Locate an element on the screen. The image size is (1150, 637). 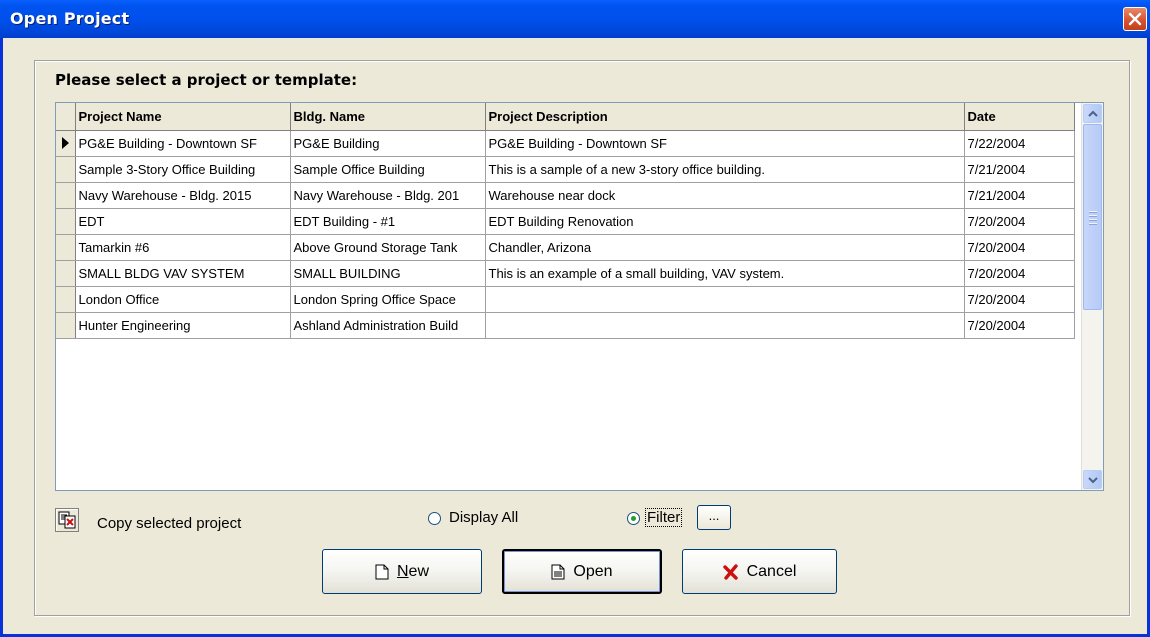
vertical-scrollbar is located at coordinates (1092, 296).